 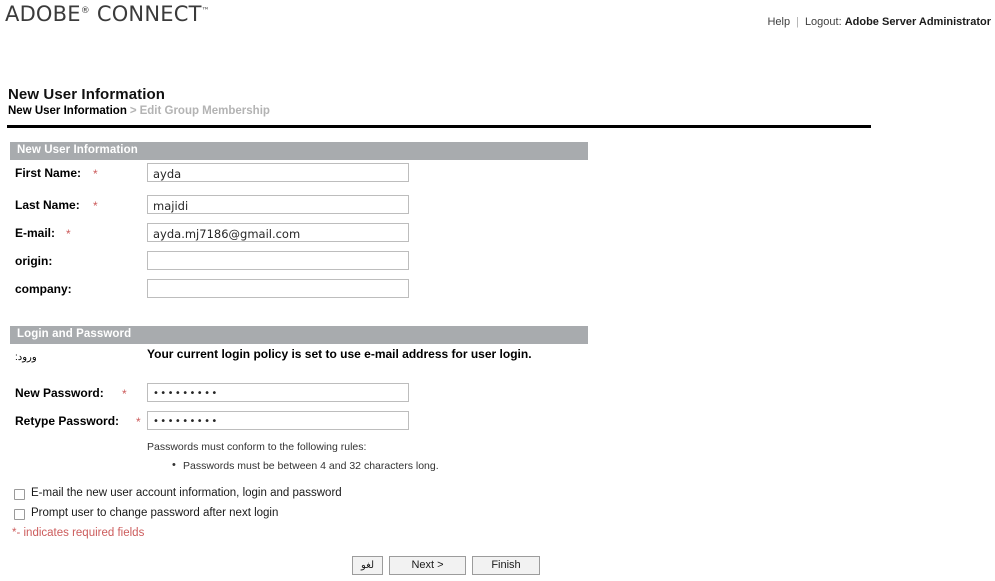 I want to click on section-header-new-user-information: New User Information, so click(x=299, y=151).